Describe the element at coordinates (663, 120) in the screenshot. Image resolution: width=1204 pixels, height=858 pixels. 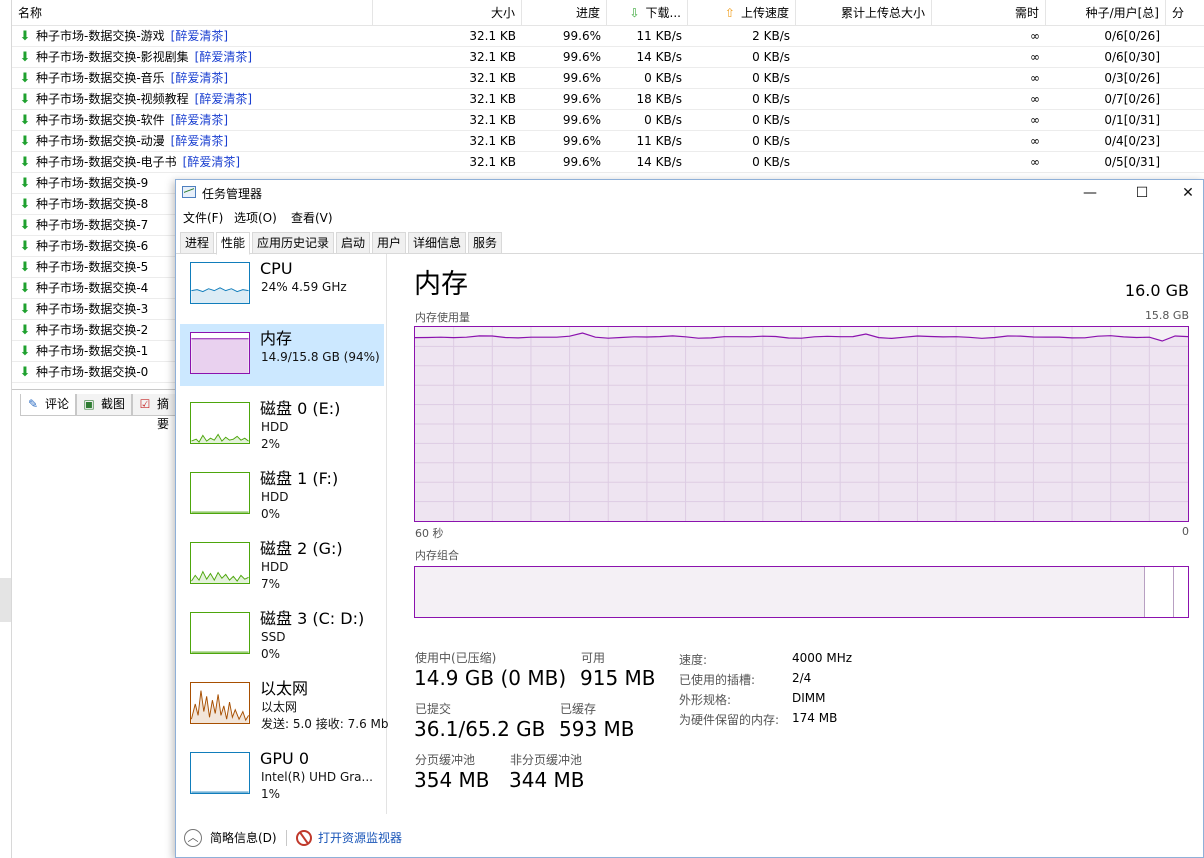
I see `cell-download-speed: 0 KB/s` at that location.